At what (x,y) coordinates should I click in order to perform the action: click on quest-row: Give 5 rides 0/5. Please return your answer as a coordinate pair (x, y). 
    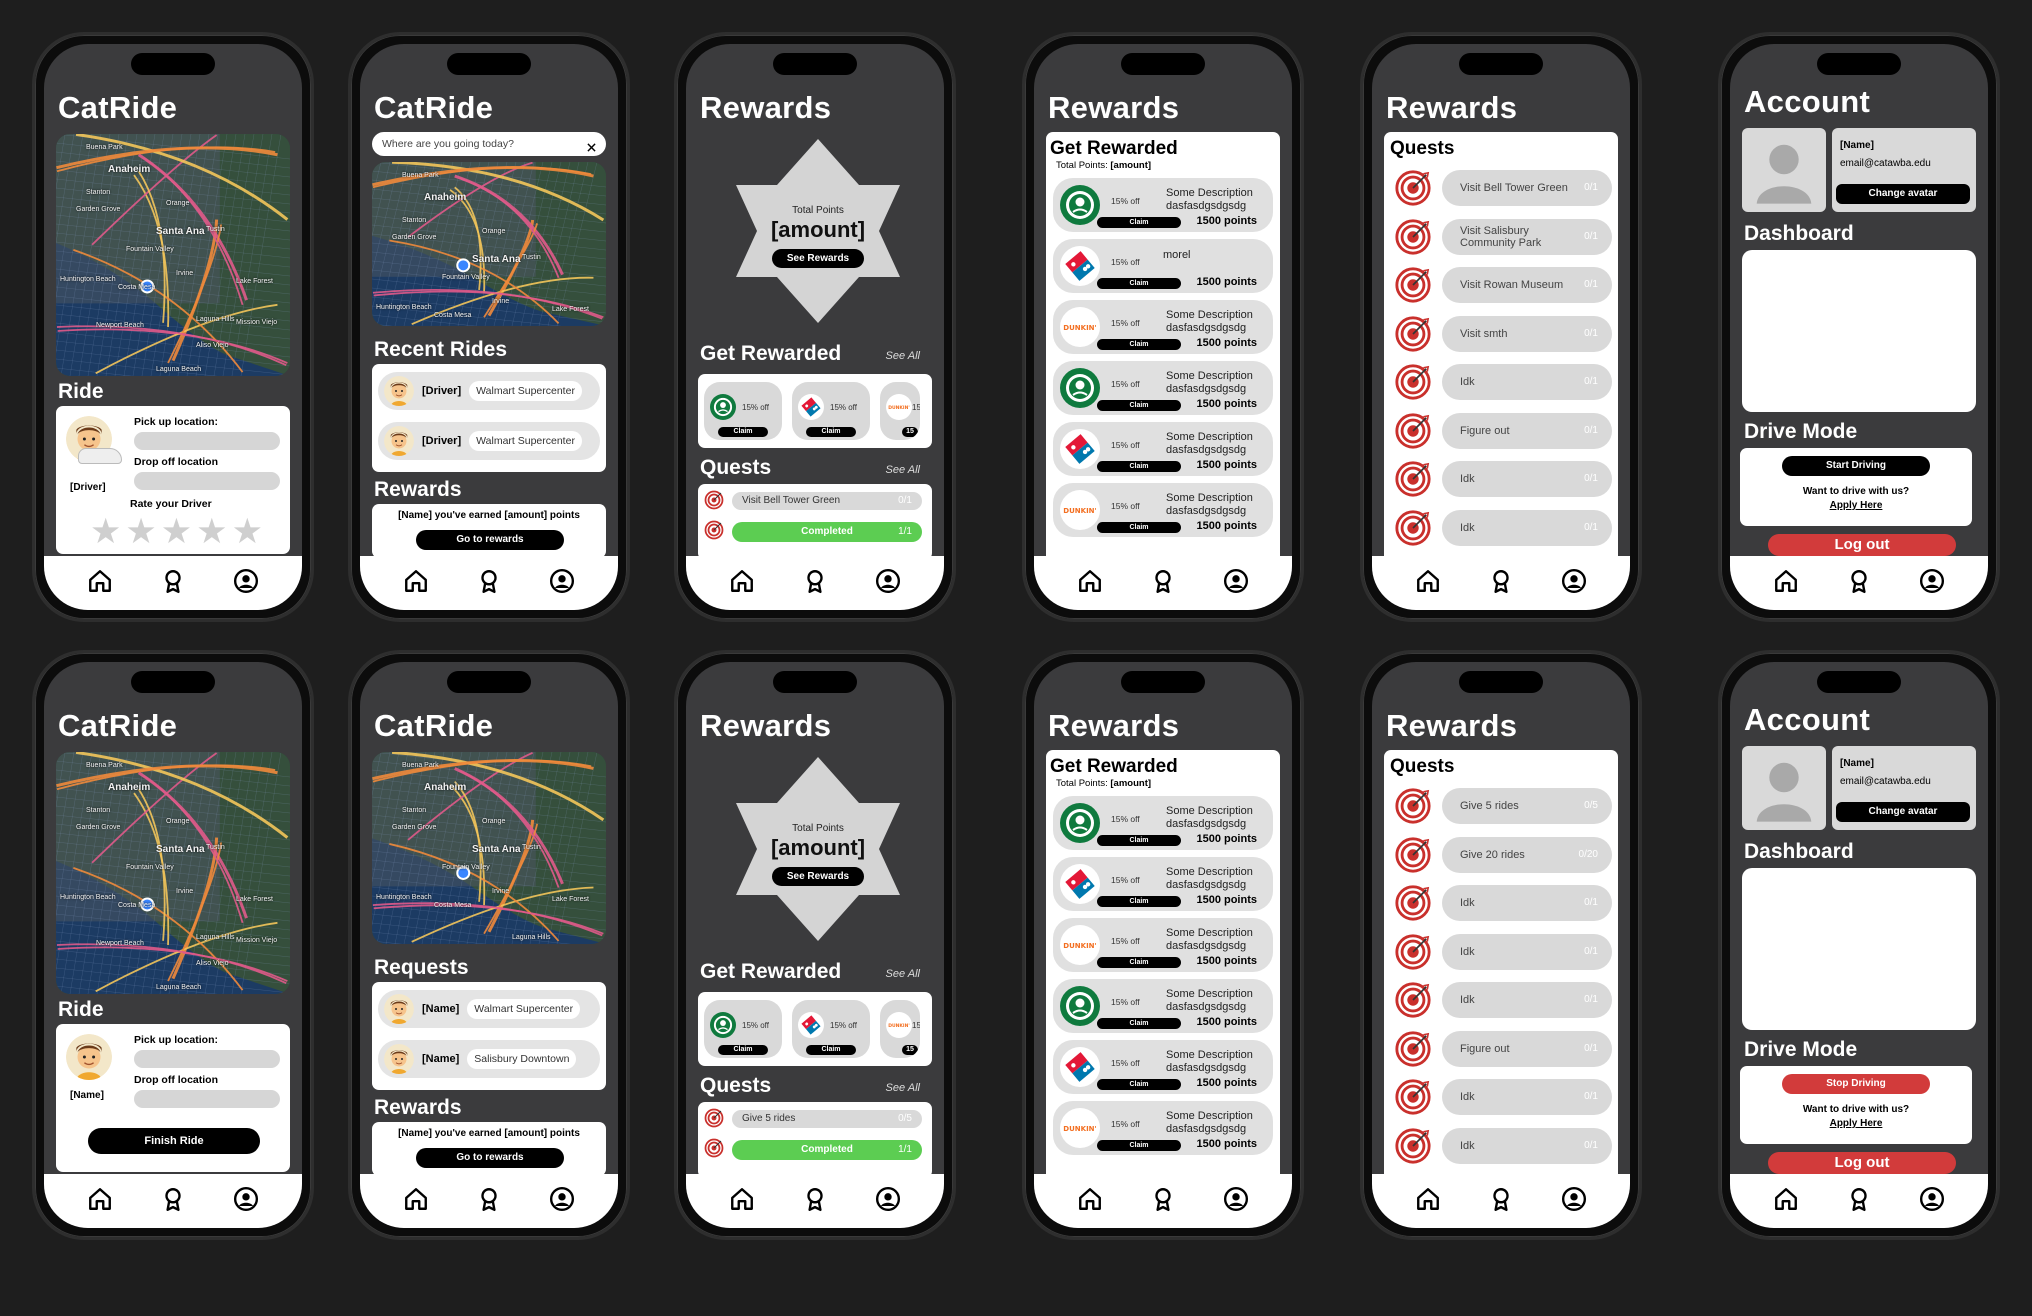
    Looking at the image, I should click on (1501, 806).